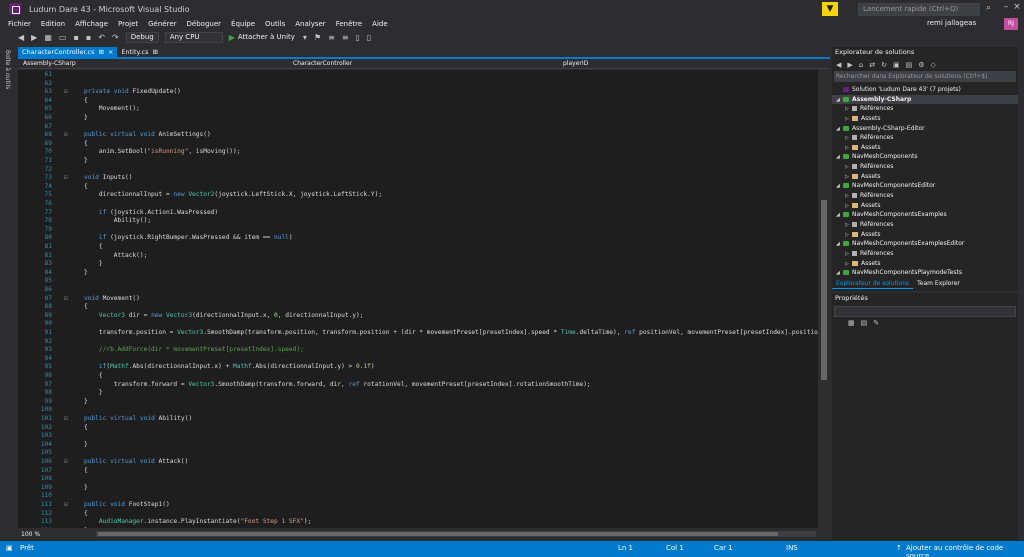 This screenshot has height=557, width=1024. Describe the element at coordinates (418, 471) in the screenshot. I see `code-line: 107 {` at that location.